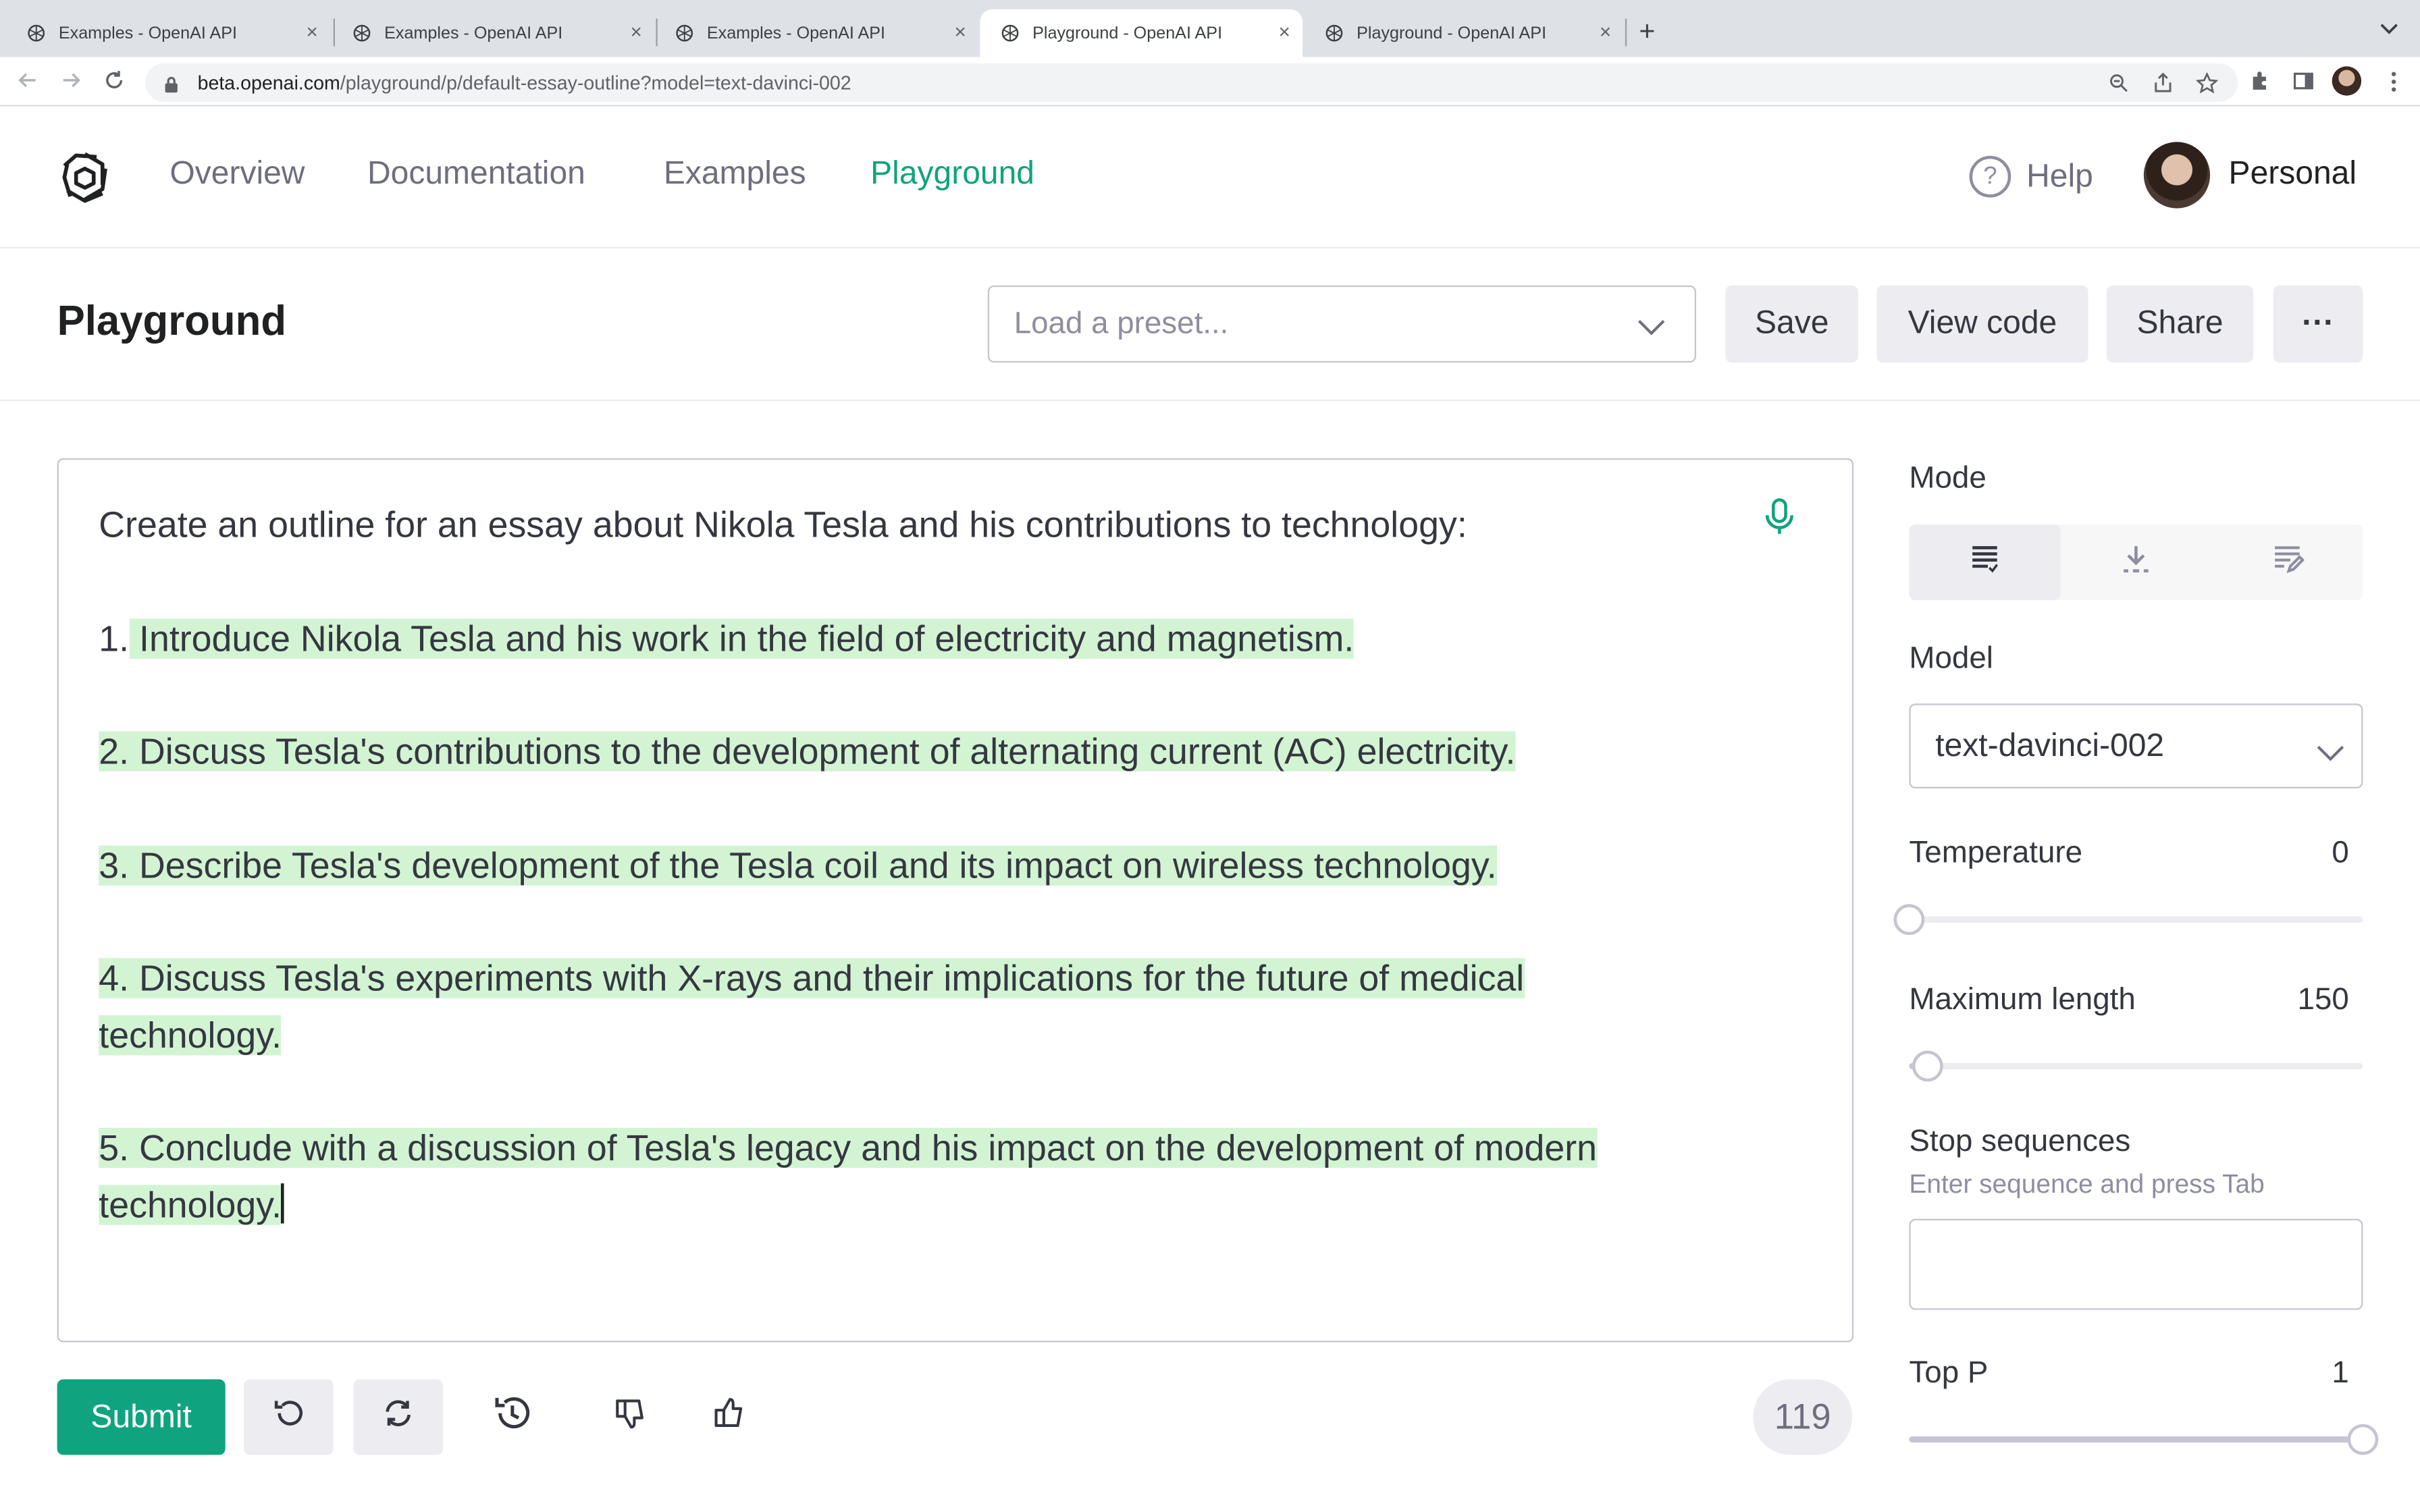 The width and height of the screenshot is (2420, 1512). Describe the element at coordinates (2119, 83) in the screenshot. I see `zoom-icon` at that location.